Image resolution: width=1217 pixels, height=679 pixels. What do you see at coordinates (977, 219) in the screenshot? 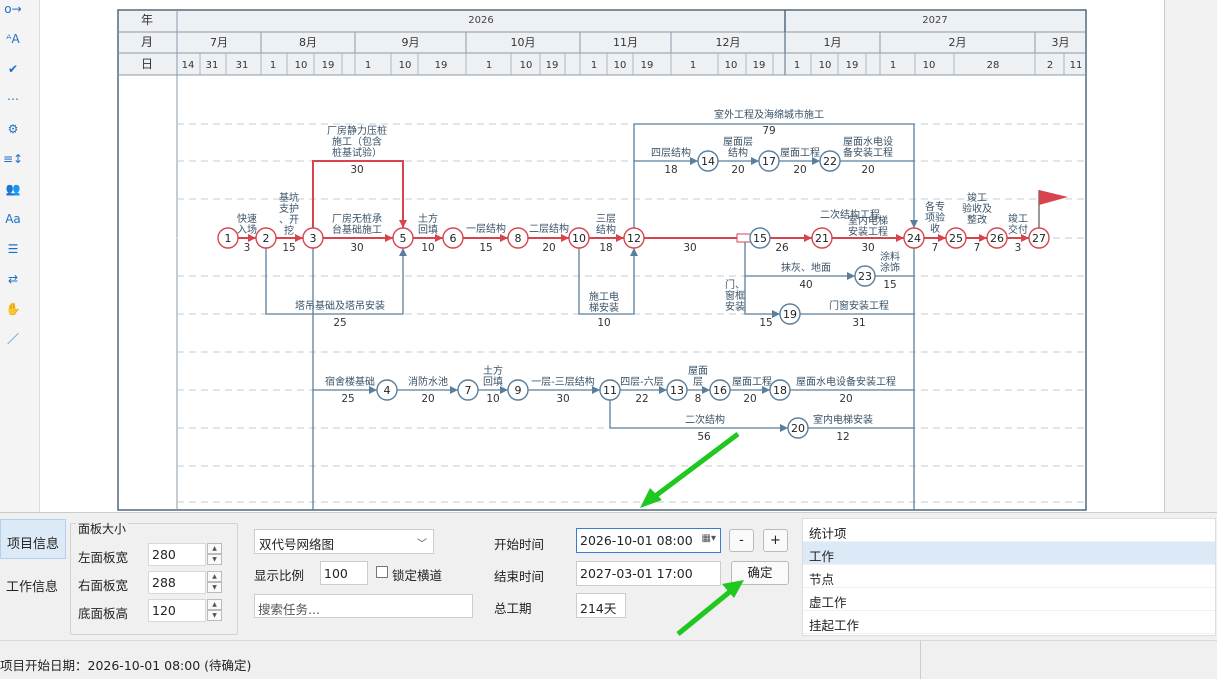
I see `activity-label: 整改` at bounding box center [977, 219].